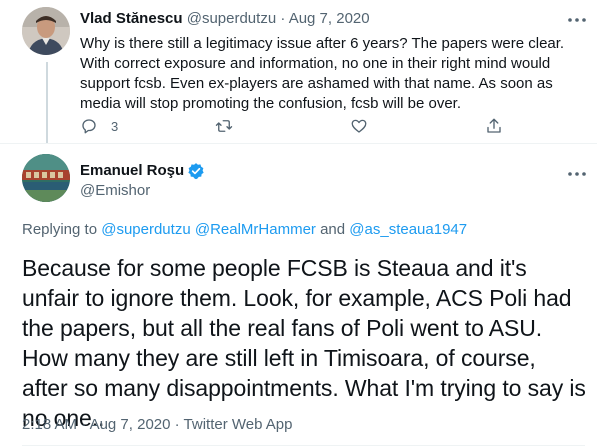 Image resolution: width=597 pixels, height=446 pixels. I want to click on reply-icon, so click(89, 126).